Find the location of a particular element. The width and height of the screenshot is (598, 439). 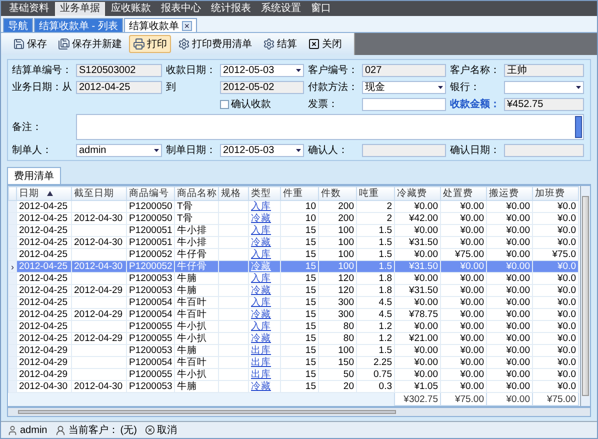

text-field: ¥452.75 is located at coordinates (544, 104).